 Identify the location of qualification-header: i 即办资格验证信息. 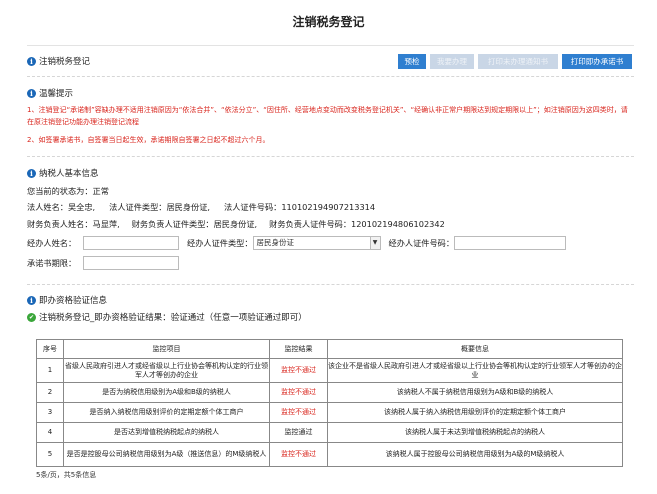
(67, 300).